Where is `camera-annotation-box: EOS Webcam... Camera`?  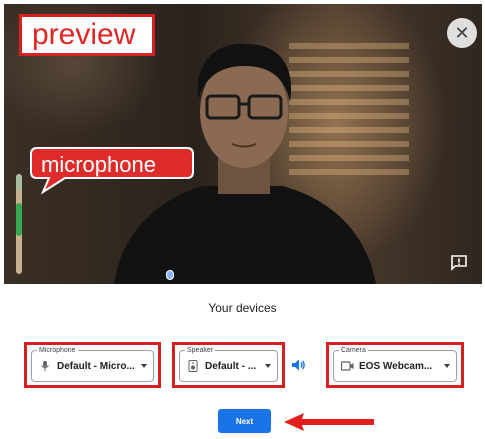
camera-annotation-box: EOS Webcam... Camera is located at coordinates (395, 365).